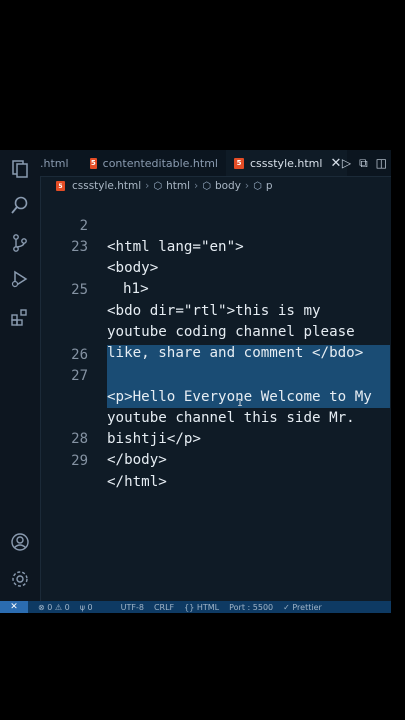 The width and height of the screenshot is (405, 720). I want to click on code-line: 28 </body>, so click(215, 438).